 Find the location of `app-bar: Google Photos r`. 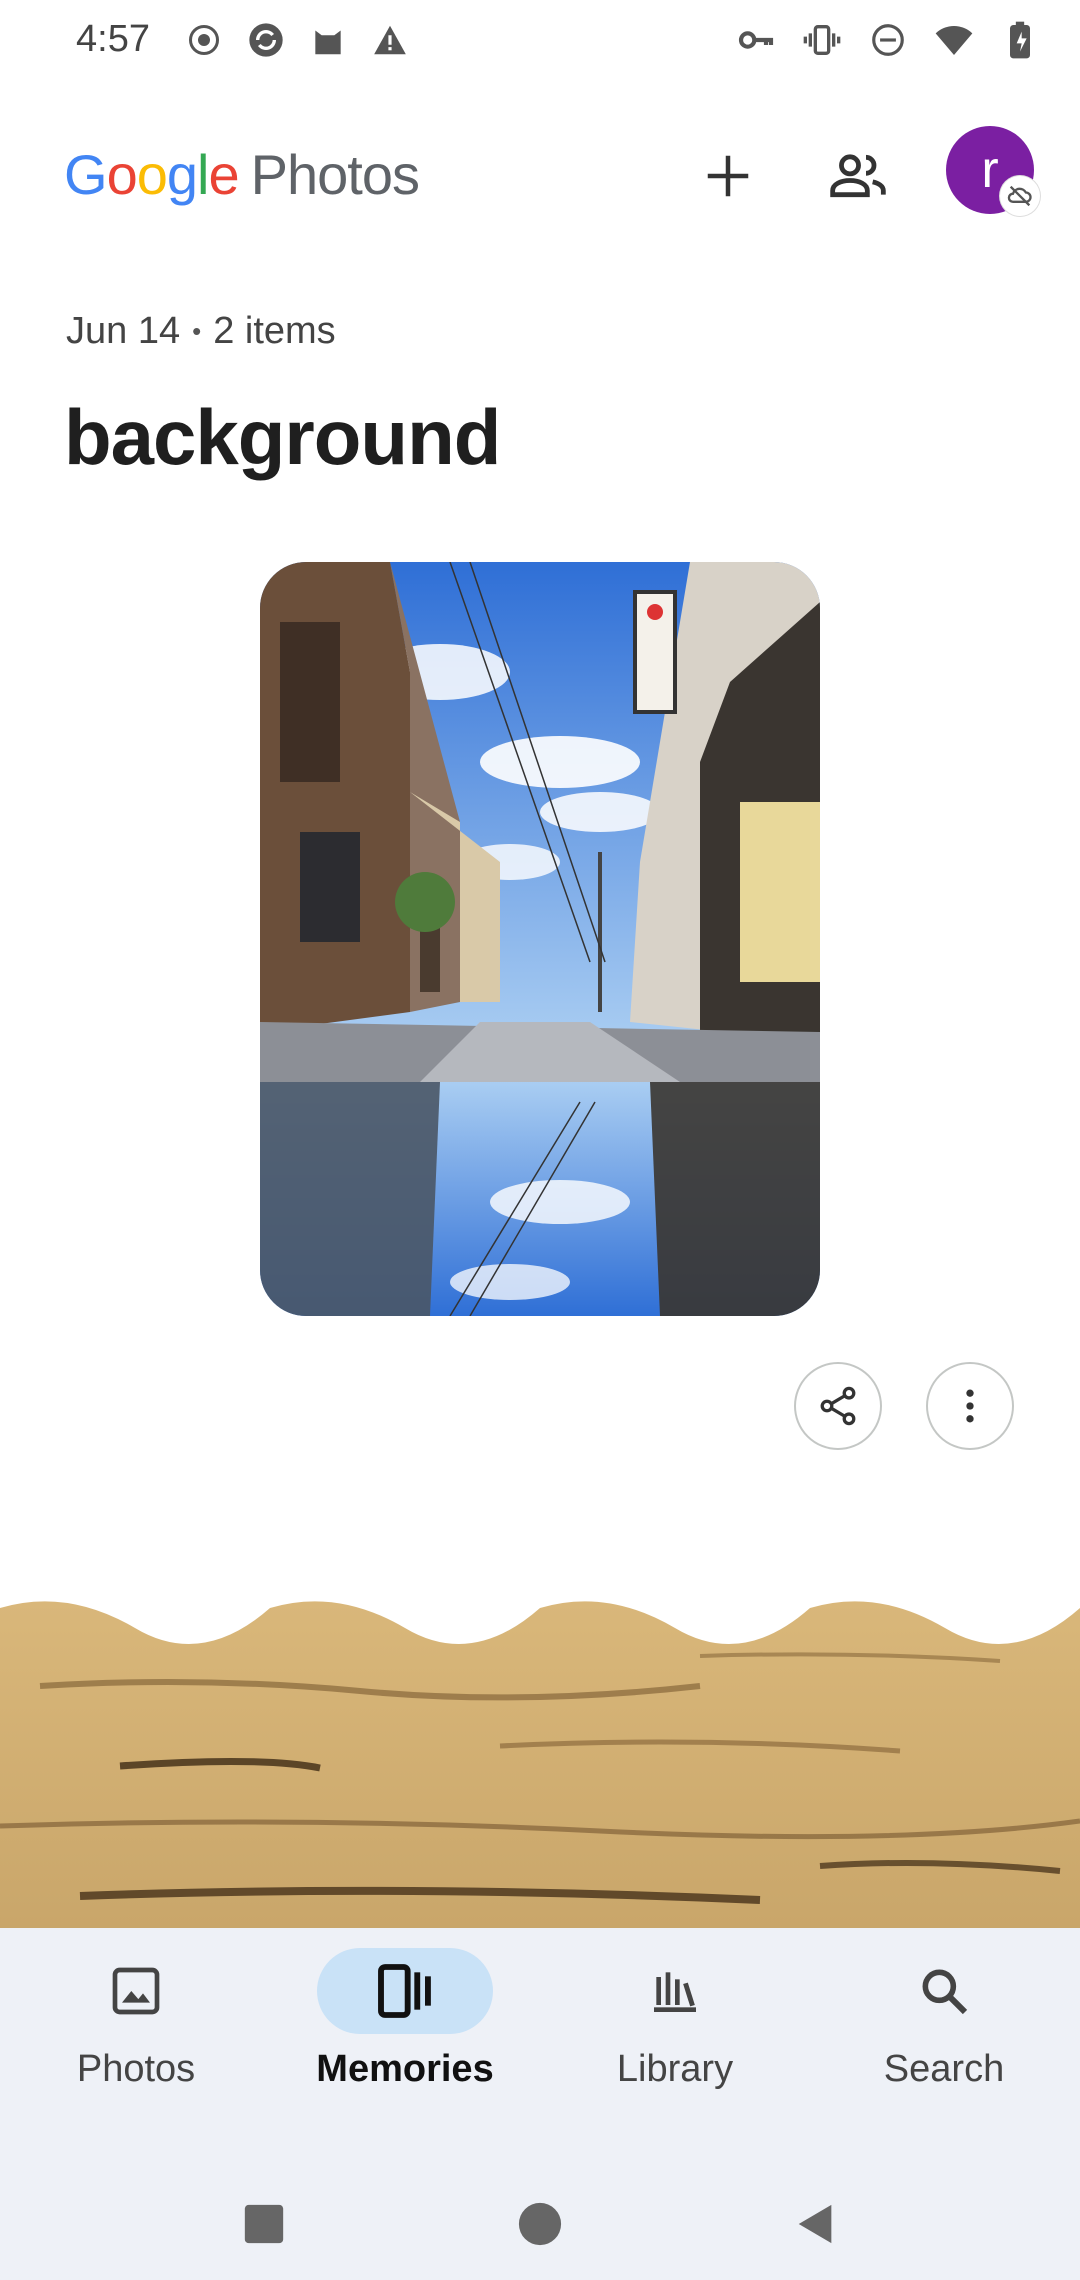

app-bar: Google Photos r is located at coordinates (540, 170).